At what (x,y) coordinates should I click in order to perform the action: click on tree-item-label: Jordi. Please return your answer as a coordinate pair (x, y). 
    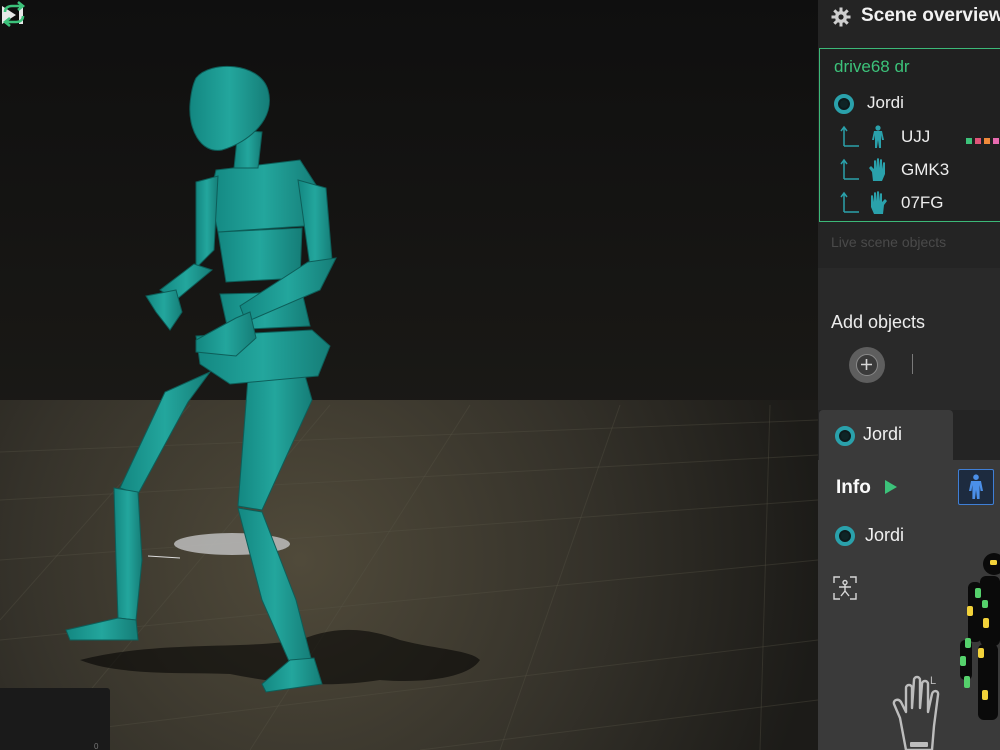
    Looking at the image, I should click on (885, 102).